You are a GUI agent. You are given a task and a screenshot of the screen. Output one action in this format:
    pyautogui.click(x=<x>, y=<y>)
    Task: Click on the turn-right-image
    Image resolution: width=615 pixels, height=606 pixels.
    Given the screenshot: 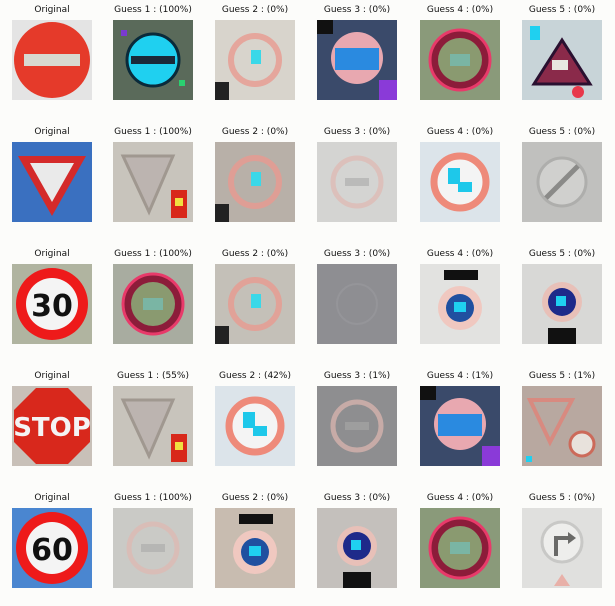 What is the action you would take?
    pyautogui.click(x=562, y=548)
    